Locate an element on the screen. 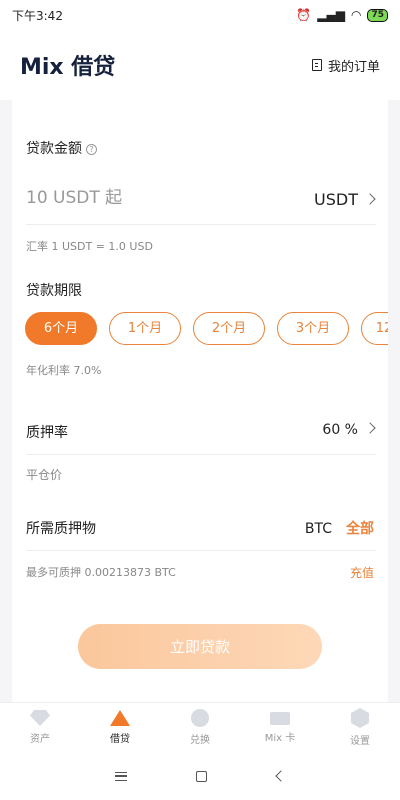 The height and width of the screenshot is (800, 400). system-nav-bar is located at coordinates (200, 776).